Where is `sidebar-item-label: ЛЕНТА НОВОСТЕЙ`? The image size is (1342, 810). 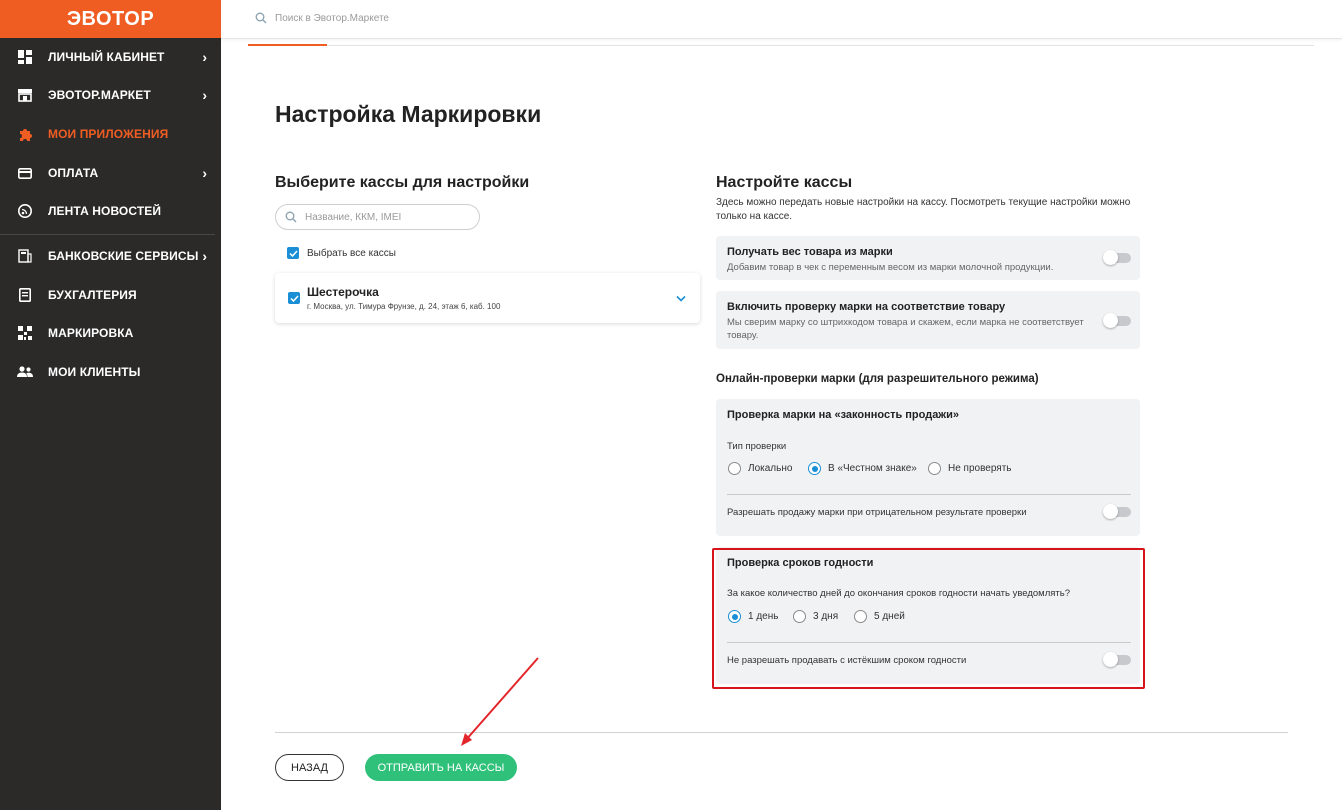 sidebar-item-label: ЛЕНТА НОВОСТЕЙ is located at coordinates (105, 211).